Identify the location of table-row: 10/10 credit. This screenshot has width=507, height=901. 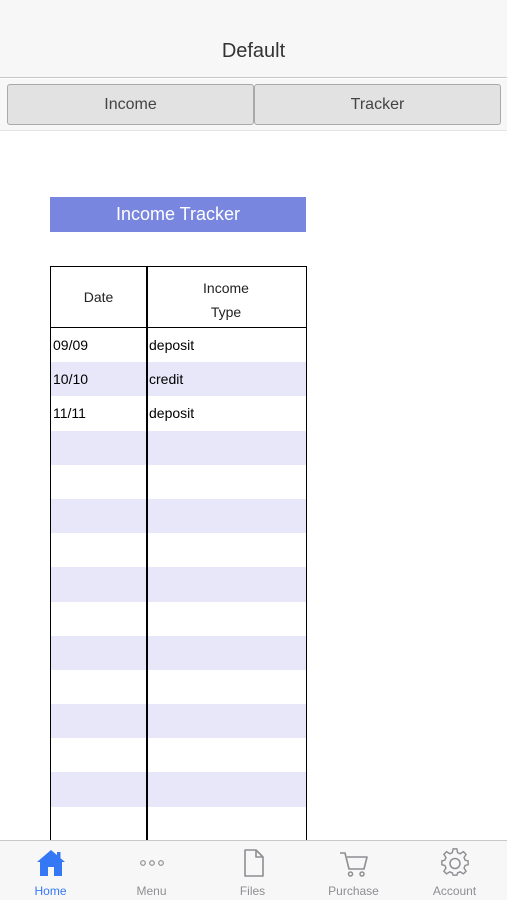
(178, 379).